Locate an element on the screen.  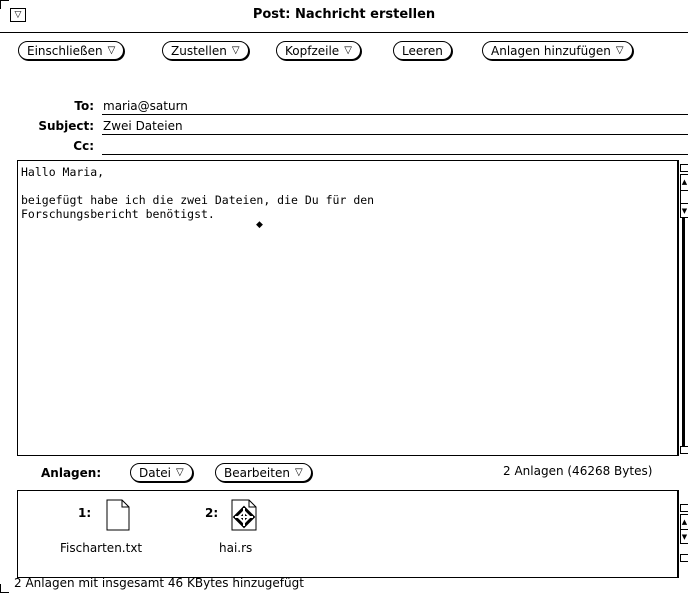
leeren-label: Leeren is located at coordinates (422, 50).